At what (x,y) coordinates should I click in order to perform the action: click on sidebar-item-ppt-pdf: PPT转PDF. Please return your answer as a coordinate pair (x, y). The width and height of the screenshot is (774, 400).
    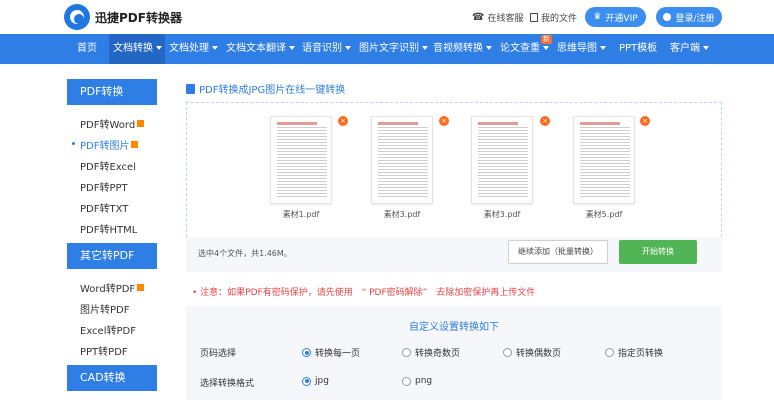
    Looking at the image, I should click on (104, 350).